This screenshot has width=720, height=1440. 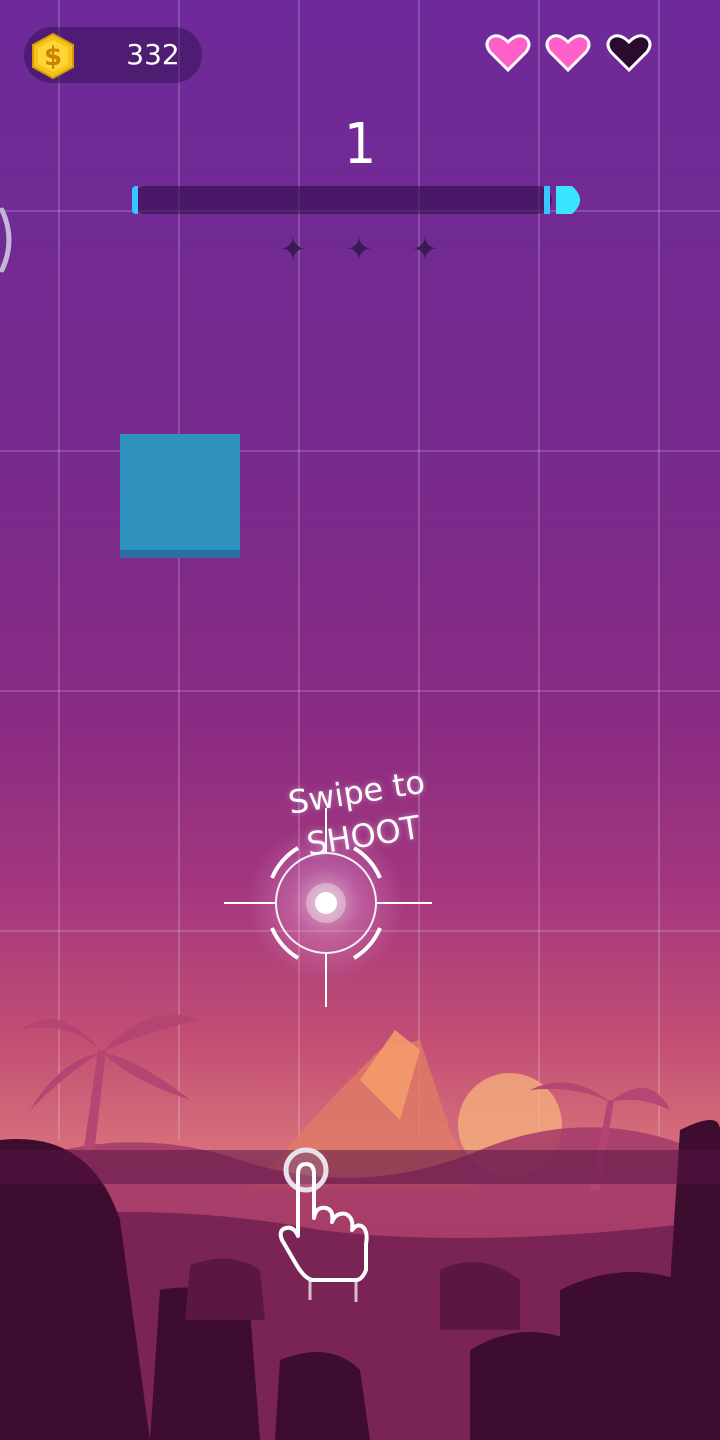 What do you see at coordinates (360, 144) in the screenshot?
I see `level-number: 1` at bounding box center [360, 144].